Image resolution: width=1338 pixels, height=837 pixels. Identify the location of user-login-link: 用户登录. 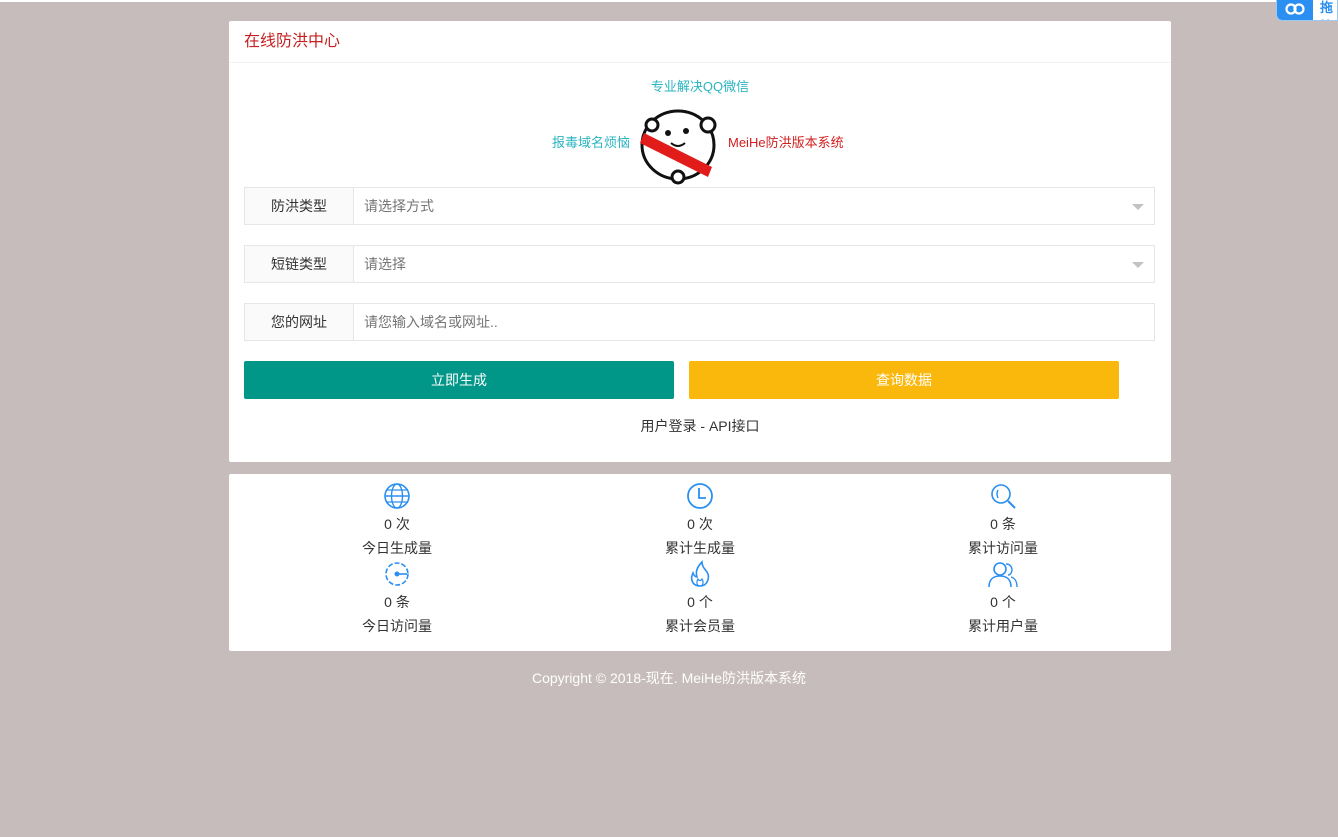
(668, 426).